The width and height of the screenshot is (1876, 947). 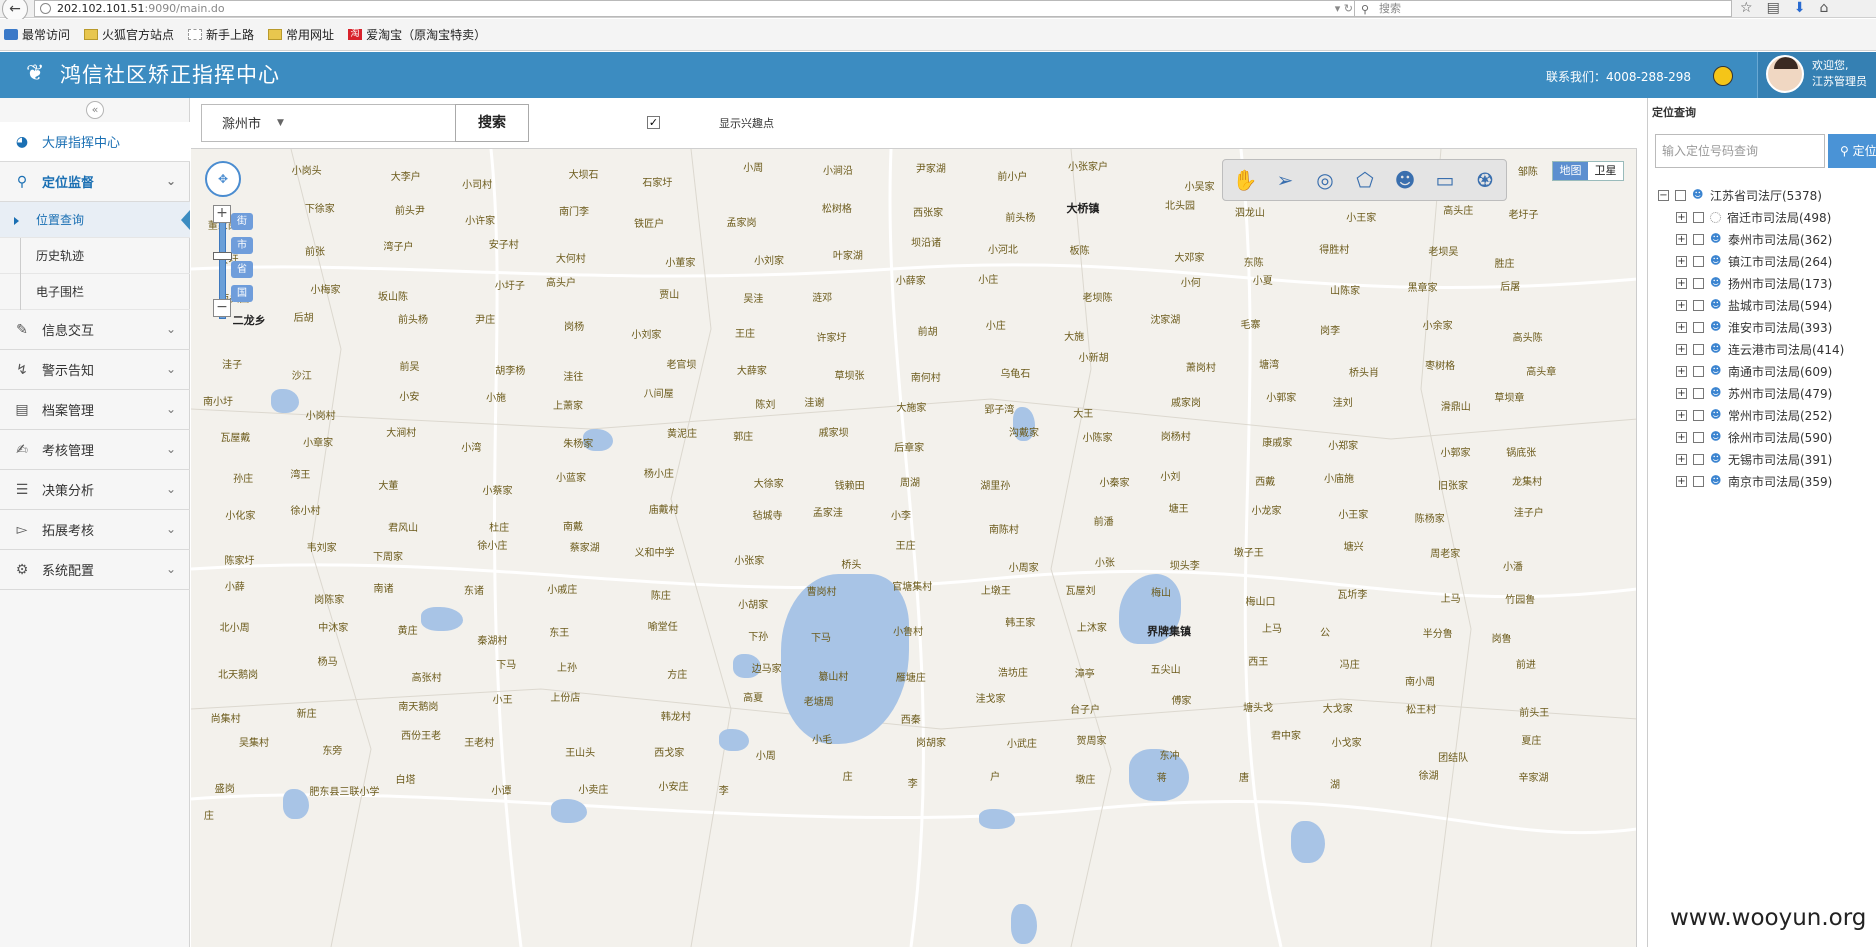 I want to click on bookmark-firefox-sites: 火狐官方站点, so click(x=129, y=34).